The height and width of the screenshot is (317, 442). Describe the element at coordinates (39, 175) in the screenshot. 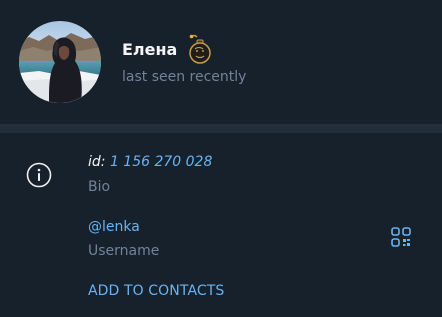

I see `info-icon` at that location.